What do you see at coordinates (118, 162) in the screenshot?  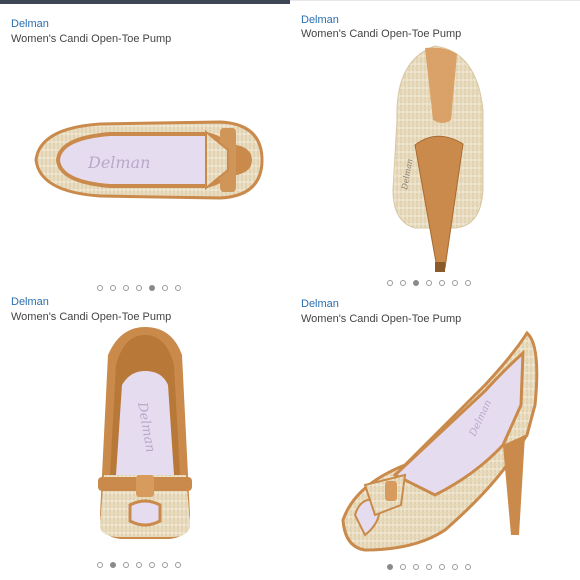 I see `insole-logo: Delman` at bounding box center [118, 162].